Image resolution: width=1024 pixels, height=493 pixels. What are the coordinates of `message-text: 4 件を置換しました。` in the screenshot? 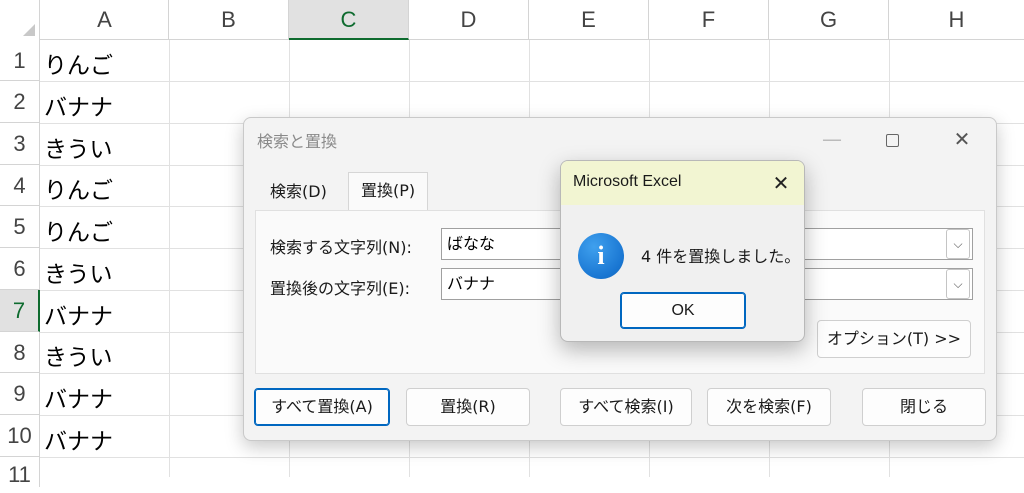 It's located at (721, 256).